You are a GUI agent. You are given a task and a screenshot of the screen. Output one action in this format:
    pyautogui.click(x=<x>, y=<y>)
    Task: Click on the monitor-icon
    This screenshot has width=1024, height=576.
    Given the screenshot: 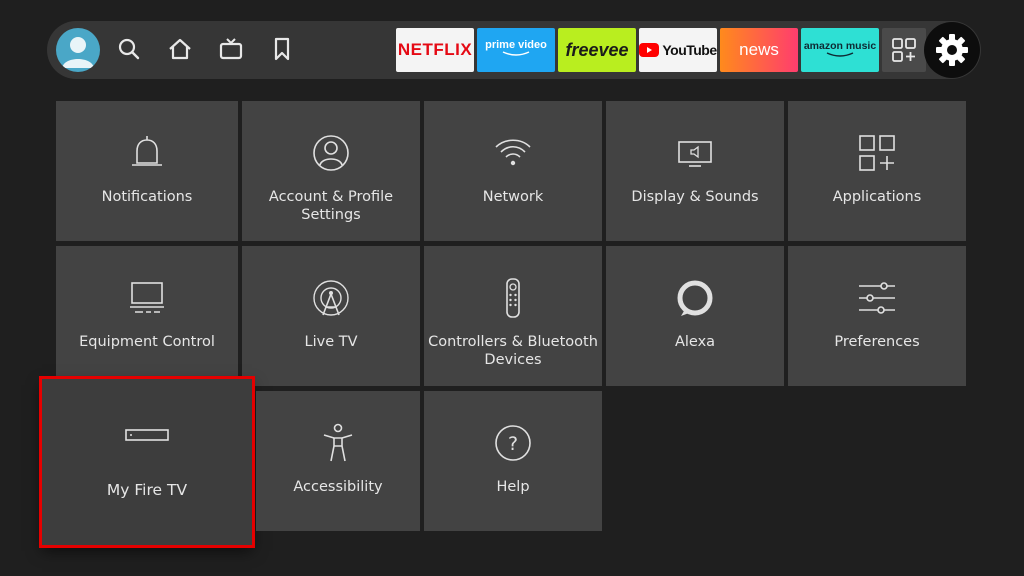 What is the action you would take?
    pyautogui.click(x=147, y=297)
    